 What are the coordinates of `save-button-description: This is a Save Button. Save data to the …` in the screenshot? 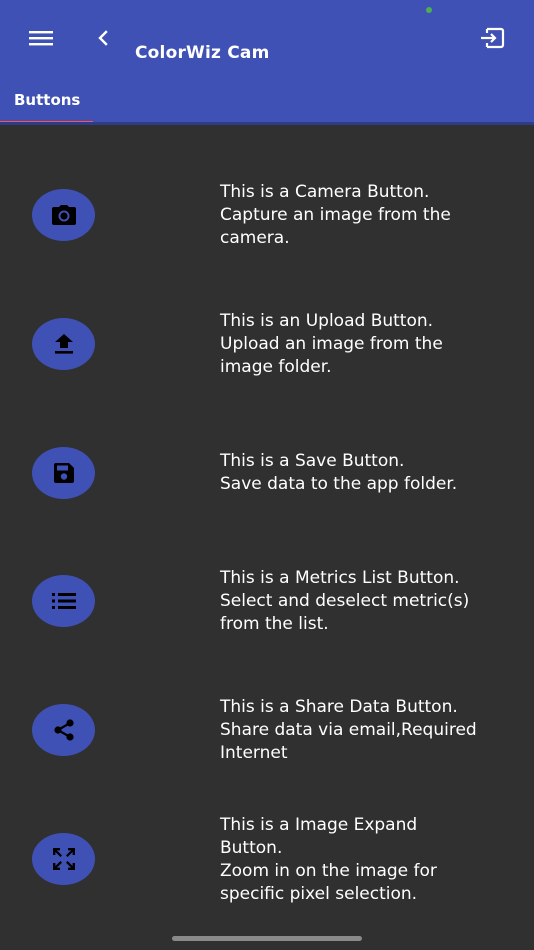 It's located at (370, 473).